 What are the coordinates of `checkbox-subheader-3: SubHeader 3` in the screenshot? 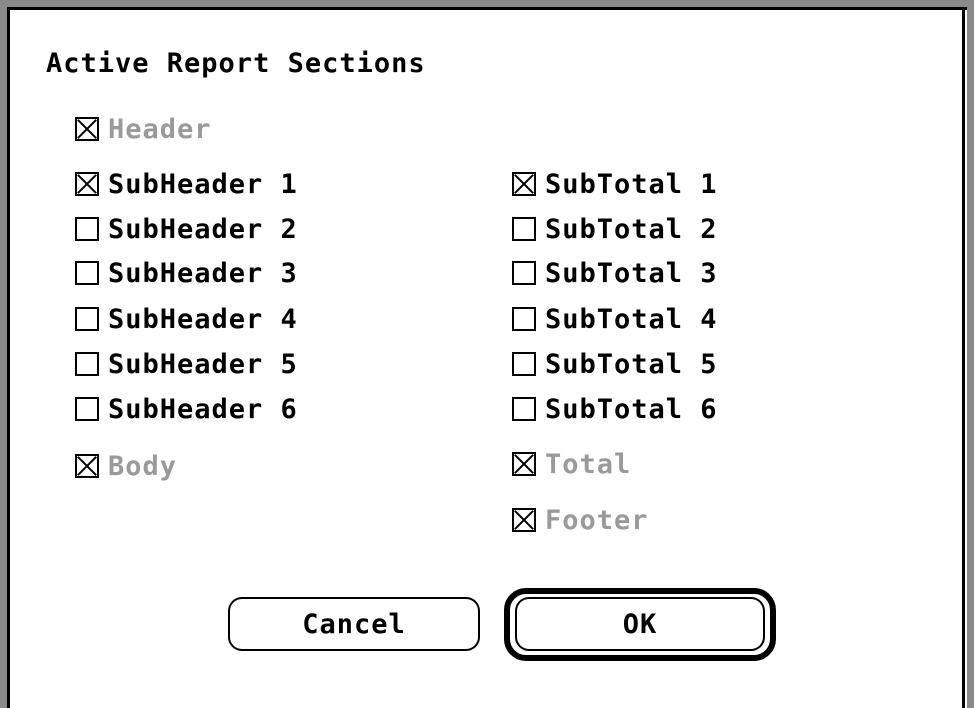 It's located at (186, 273).